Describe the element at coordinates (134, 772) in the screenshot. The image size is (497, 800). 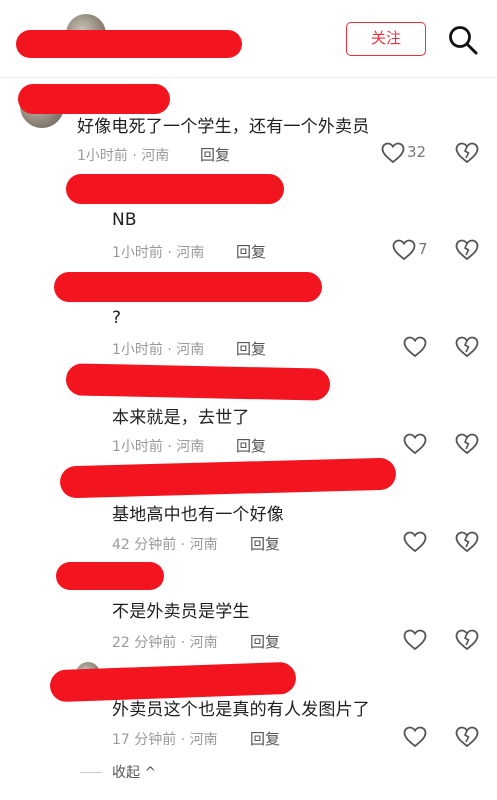
I see `collapse-replies-button: 收起 ^` at that location.